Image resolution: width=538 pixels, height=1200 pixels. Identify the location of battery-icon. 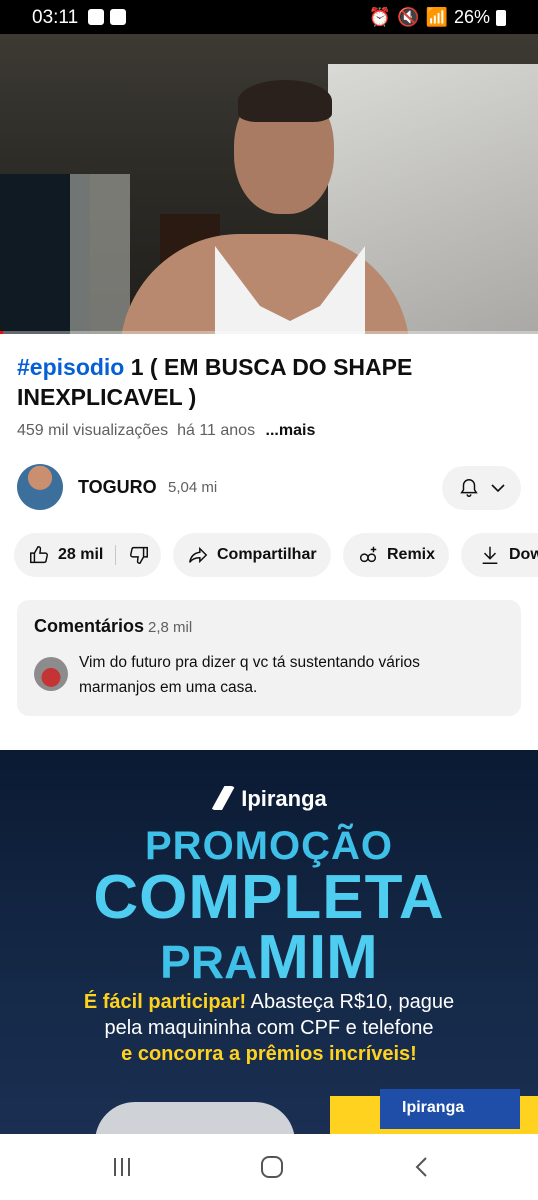
(501, 17).